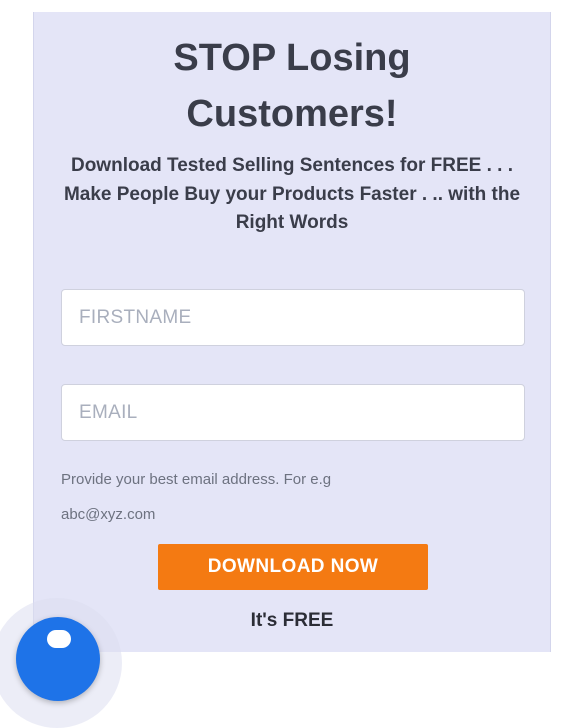 The width and height of the screenshot is (561, 728). What do you see at coordinates (293, 567) in the screenshot?
I see `download-now-button: DOWNLOAD NOW` at bounding box center [293, 567].